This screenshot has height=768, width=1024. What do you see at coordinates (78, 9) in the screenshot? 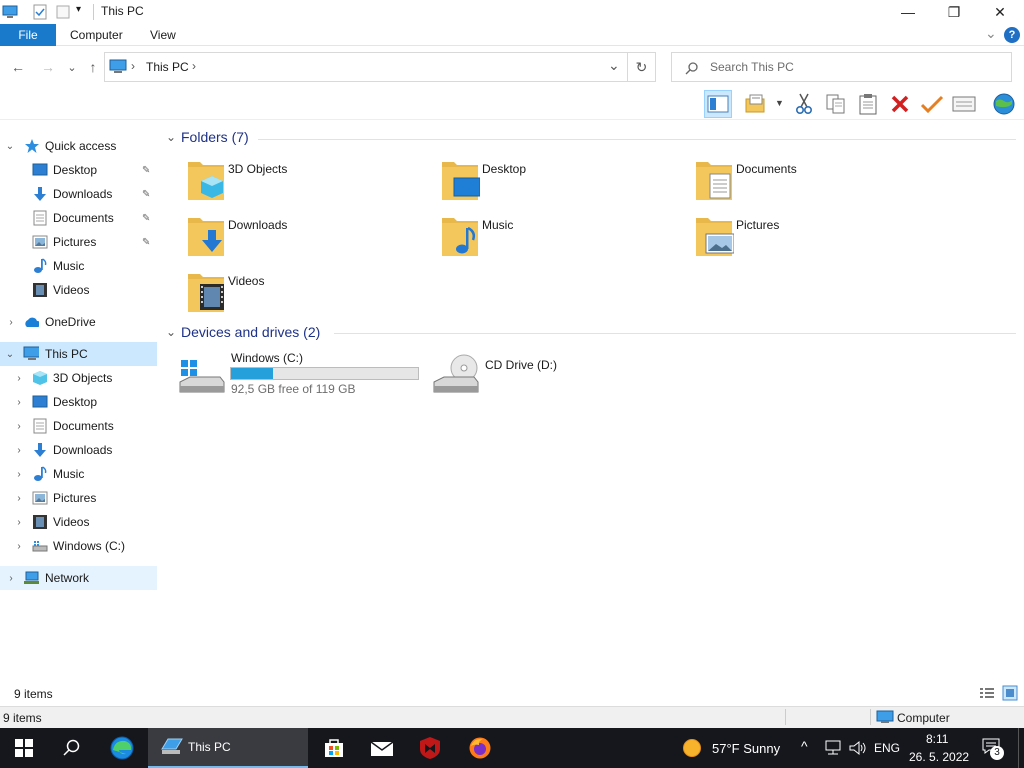
I see `customize-quick-access-icon: ▾` at bounding box center [78, 9].